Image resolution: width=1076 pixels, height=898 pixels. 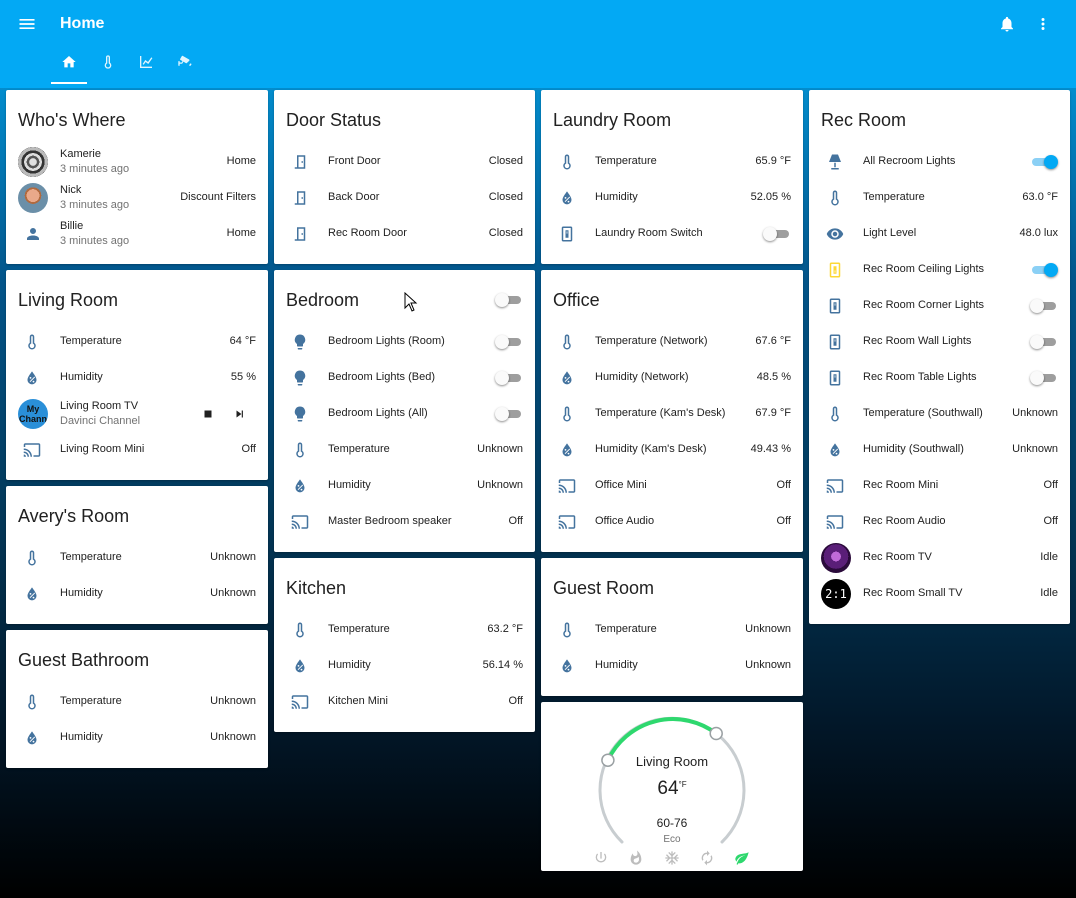 I want to click on sensor-row: Humidity 55 %, so click(x=137, y=378).